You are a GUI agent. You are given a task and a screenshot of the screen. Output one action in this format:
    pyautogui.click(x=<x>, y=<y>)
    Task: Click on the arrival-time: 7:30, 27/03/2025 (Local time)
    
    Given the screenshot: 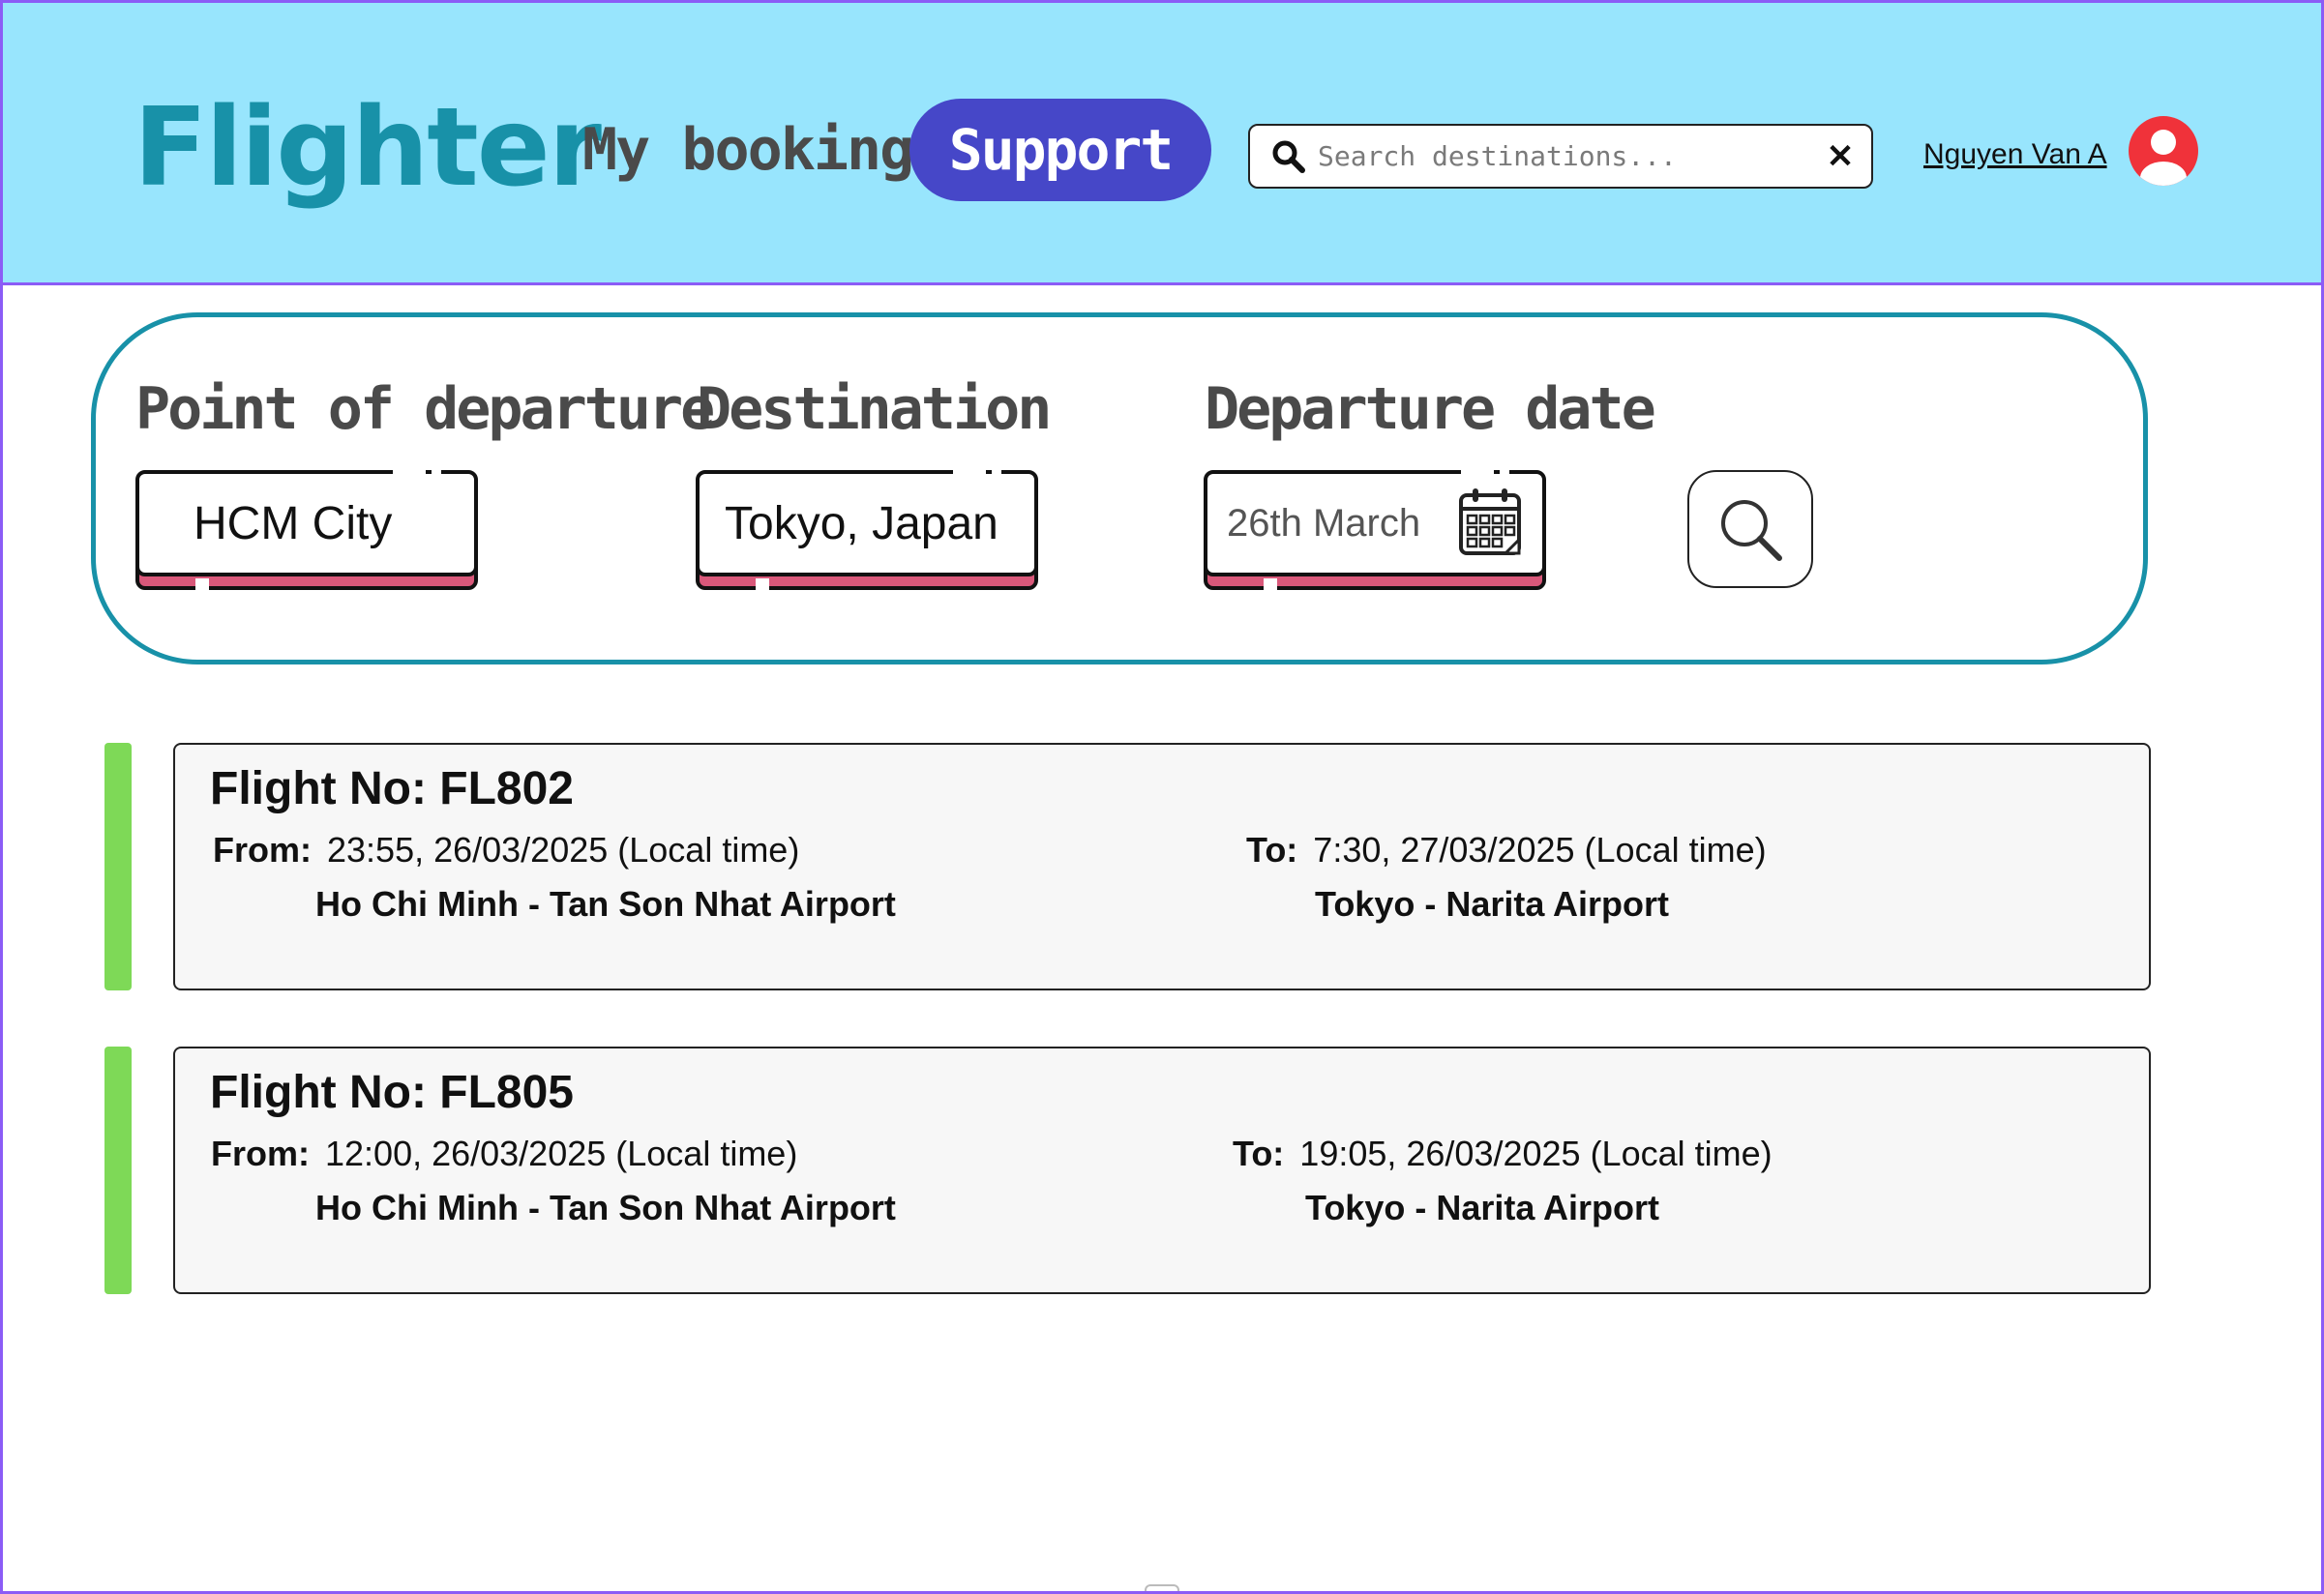 What is the action you would take?
    pyautogui.click(x=1540, y=850)
    